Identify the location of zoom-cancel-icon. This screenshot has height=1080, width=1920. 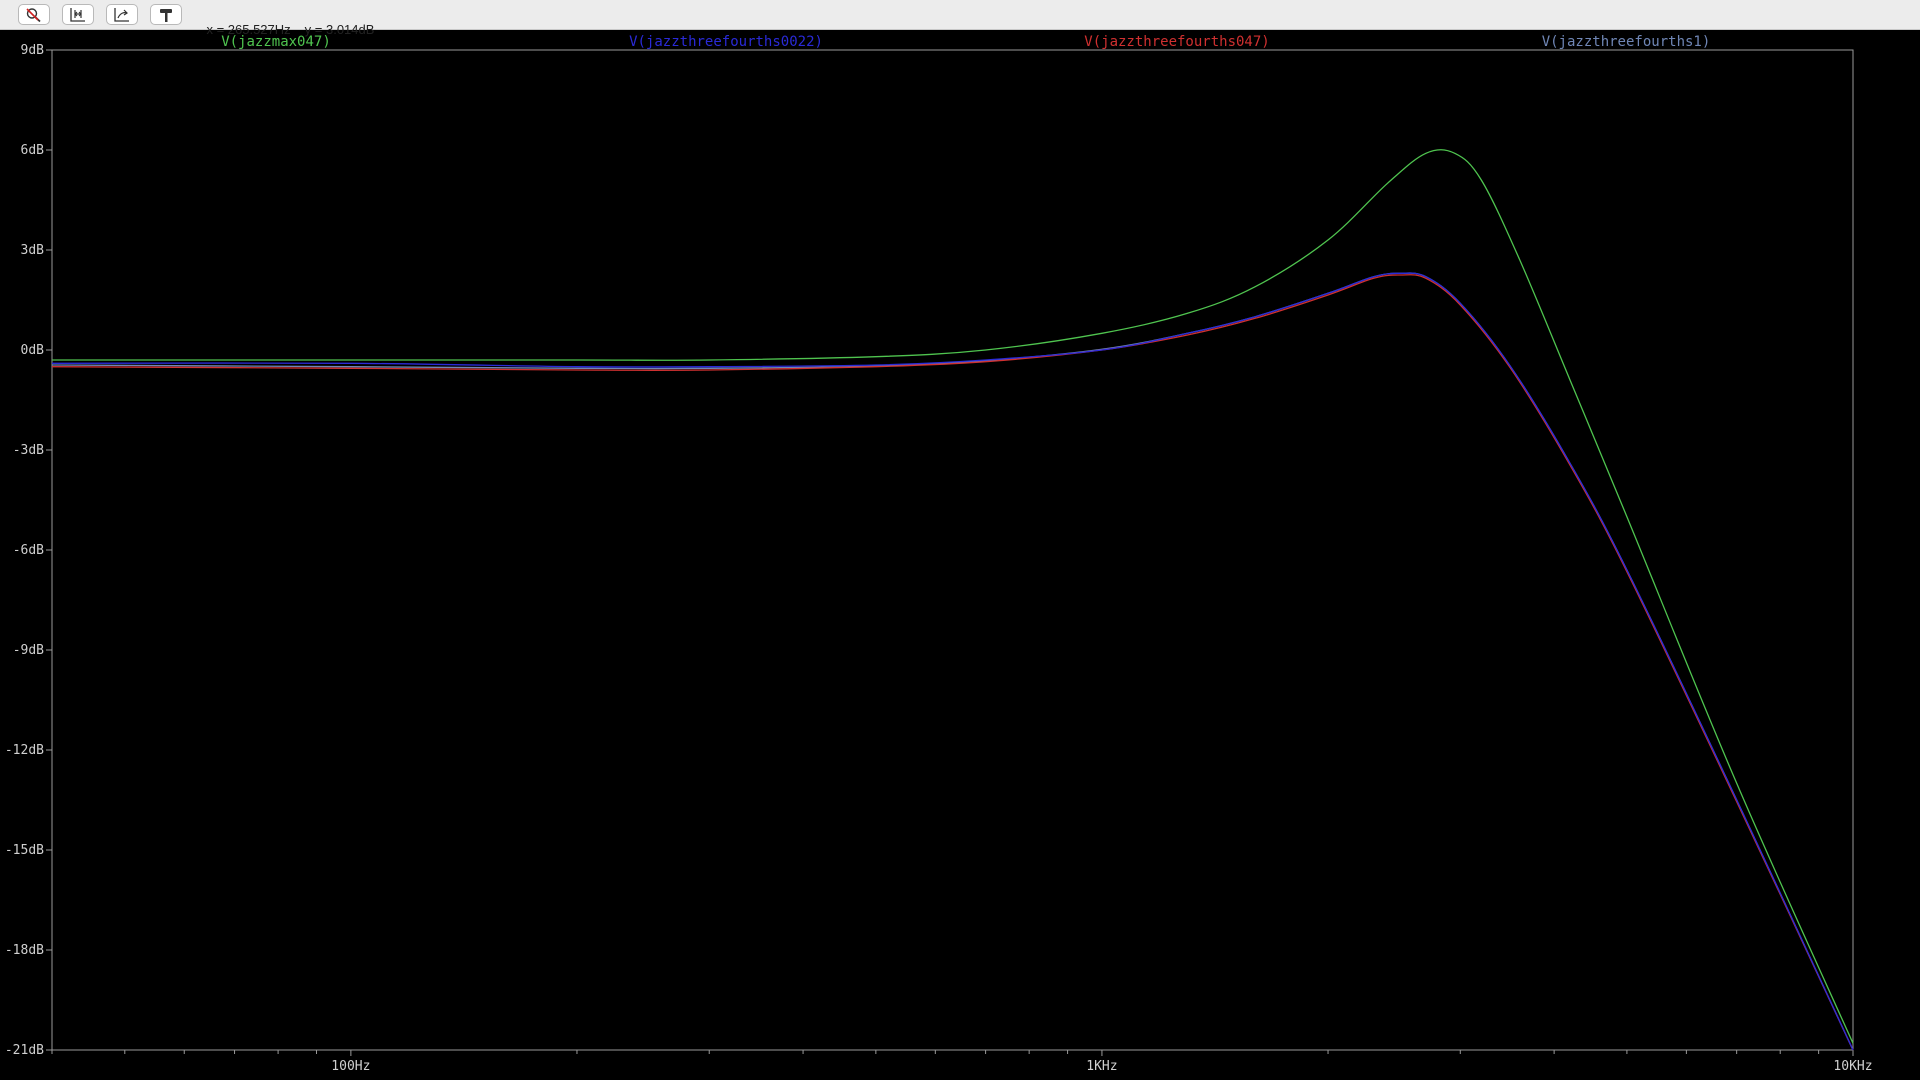
(33, 14).